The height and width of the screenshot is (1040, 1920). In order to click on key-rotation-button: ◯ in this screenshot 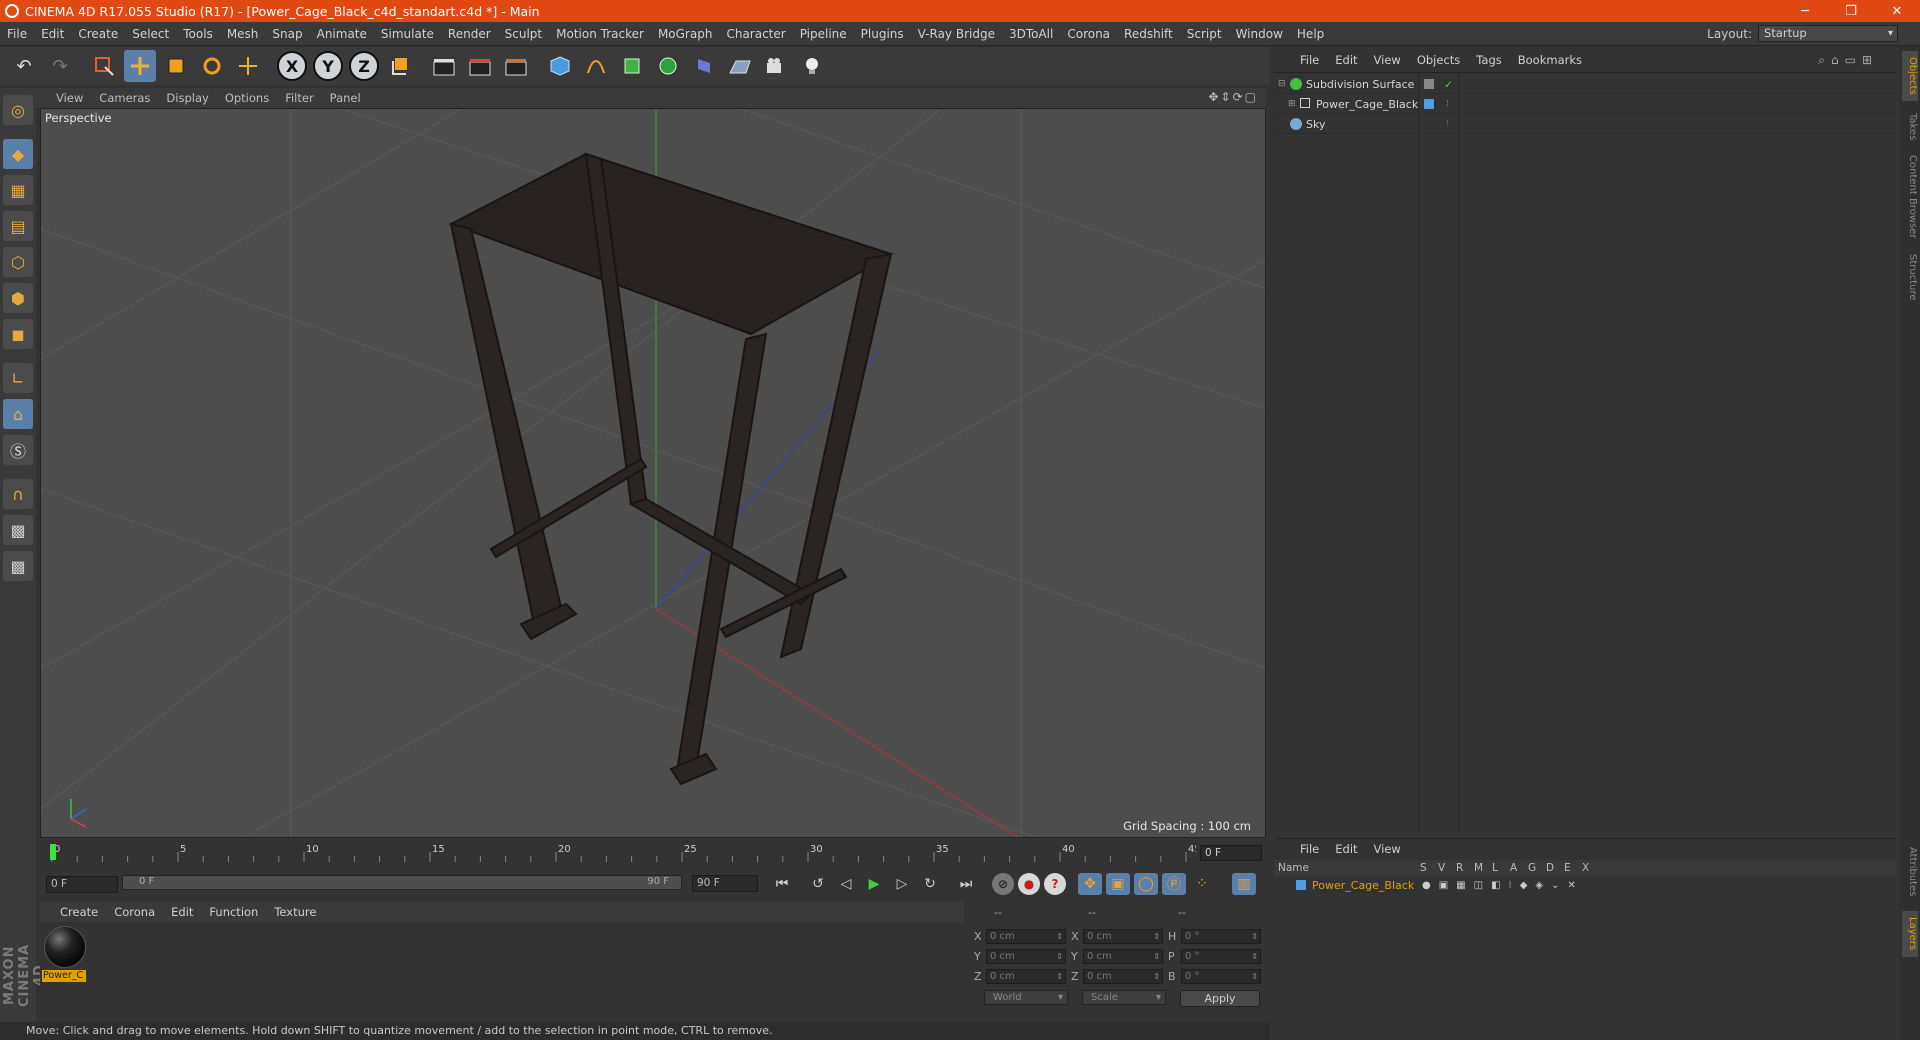, I will do `click(1146, 884)`.